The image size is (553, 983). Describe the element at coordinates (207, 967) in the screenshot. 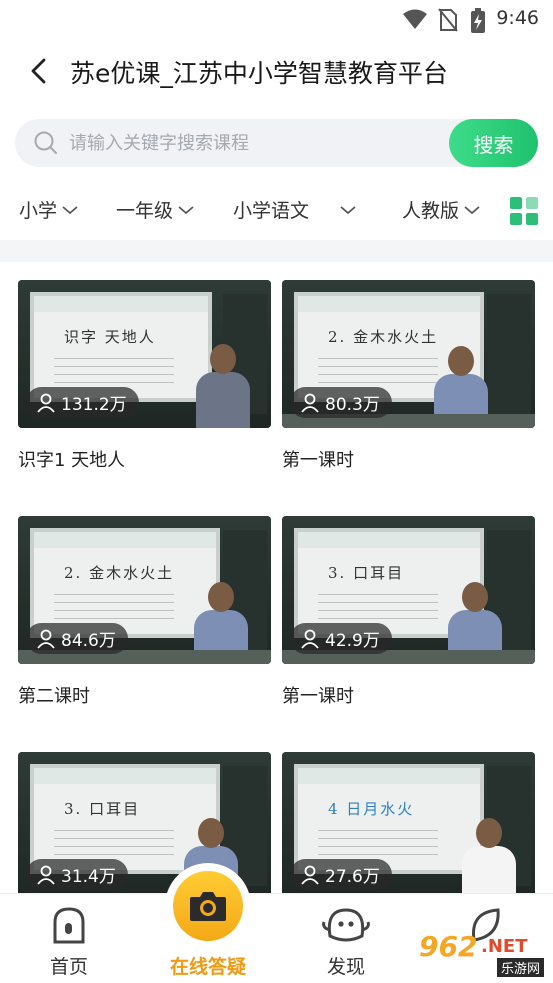

I see `nav-label: 在线答疑` at that location.